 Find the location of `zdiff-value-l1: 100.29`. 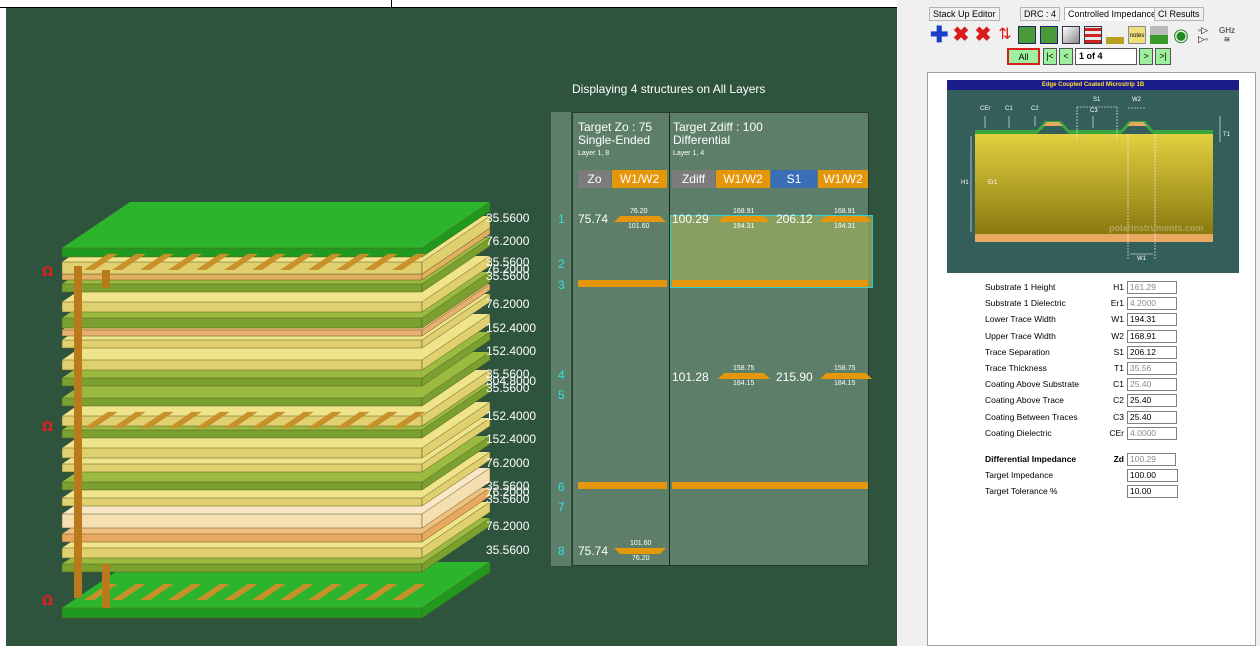

zdiff-value-l1: 100.29 is located at coordinates (690, 219).